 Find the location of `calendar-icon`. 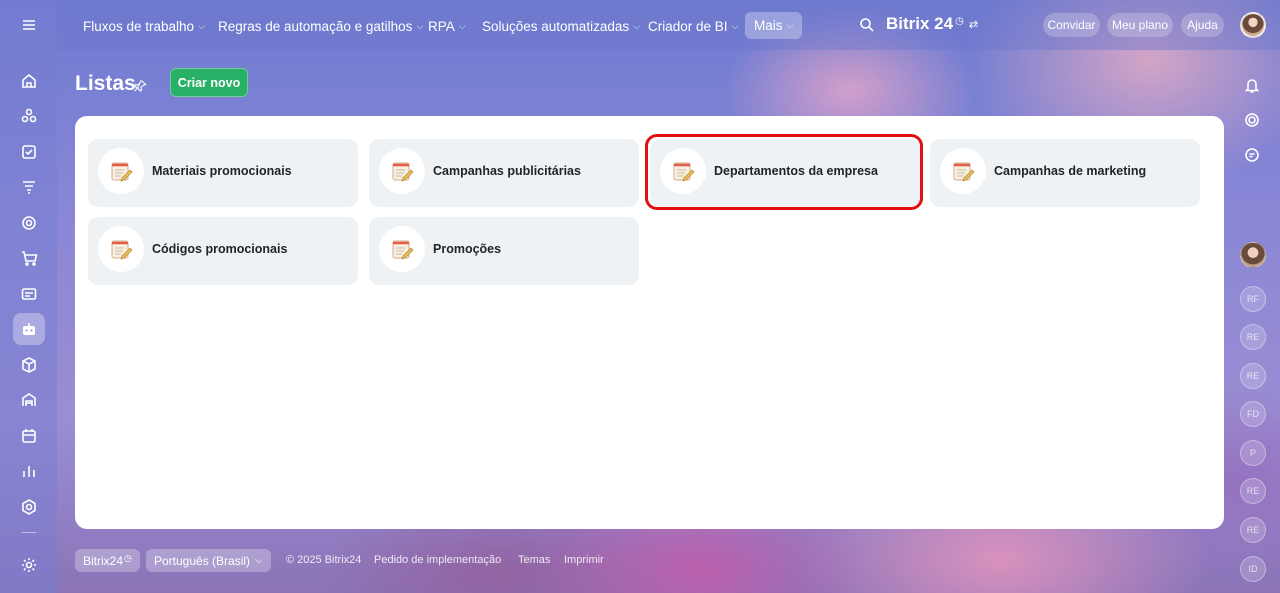

calendar-icon is located at coordinates (29, 436).